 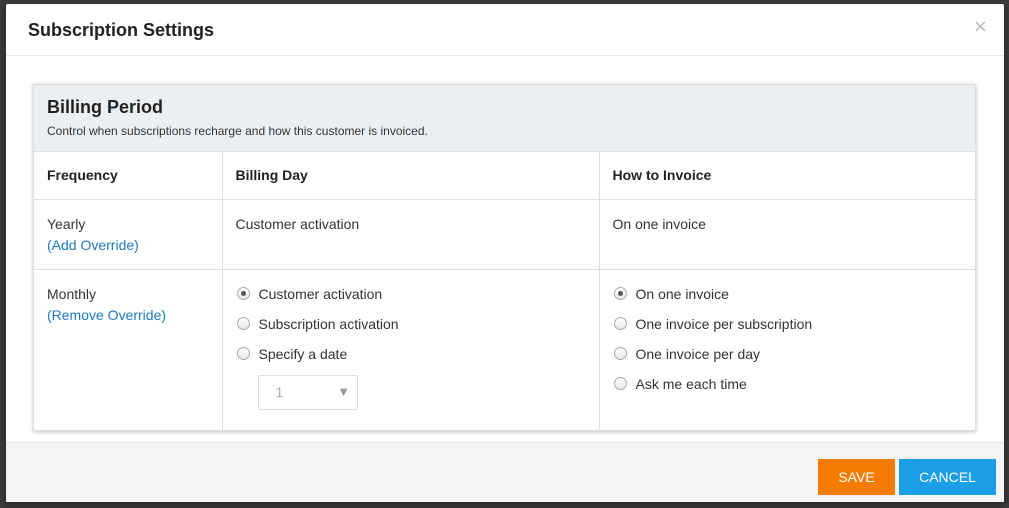 I want to click on cell-invoice: On one invoice, so click(x=787, y=234).